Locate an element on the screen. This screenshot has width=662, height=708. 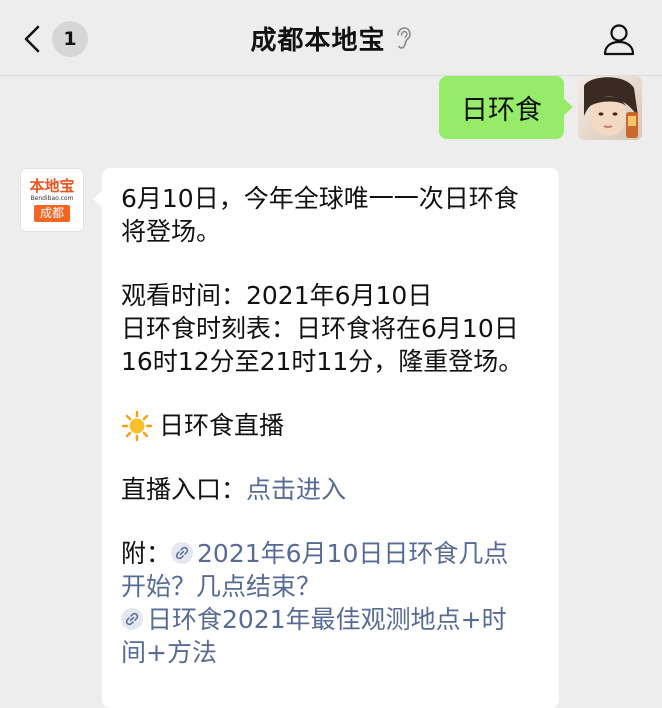
message-line: 观看时间：2021年6月10日 is located at coordinates (277, 295).